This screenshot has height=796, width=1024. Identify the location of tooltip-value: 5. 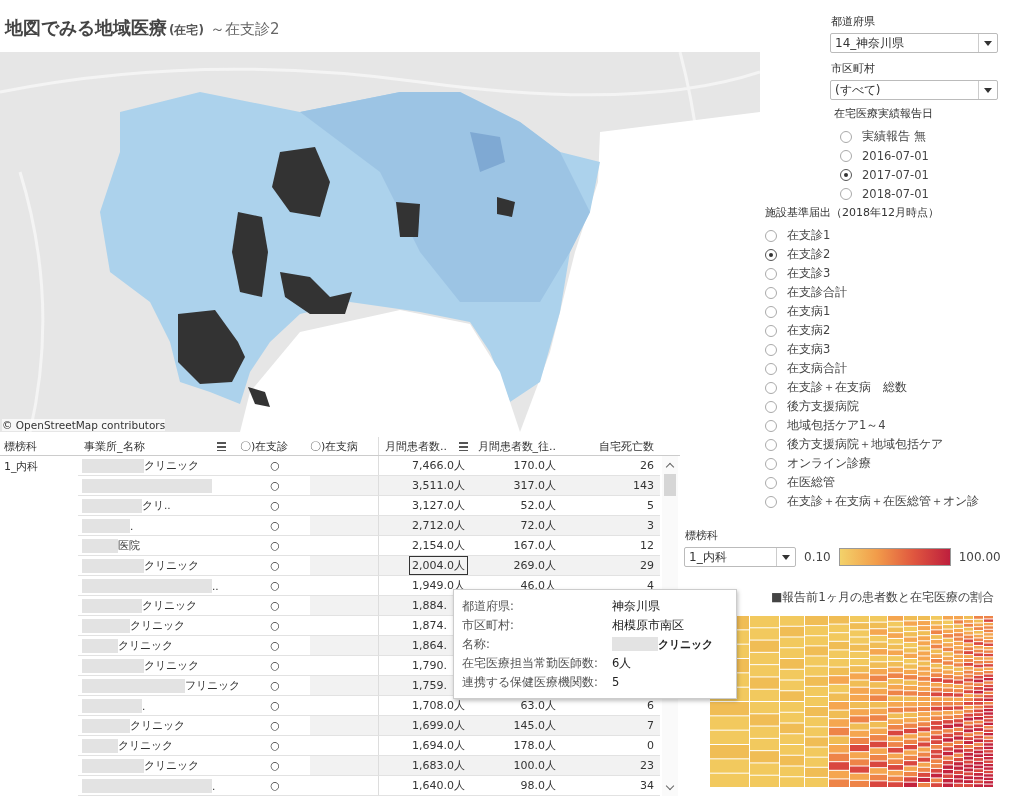
(616, 682).